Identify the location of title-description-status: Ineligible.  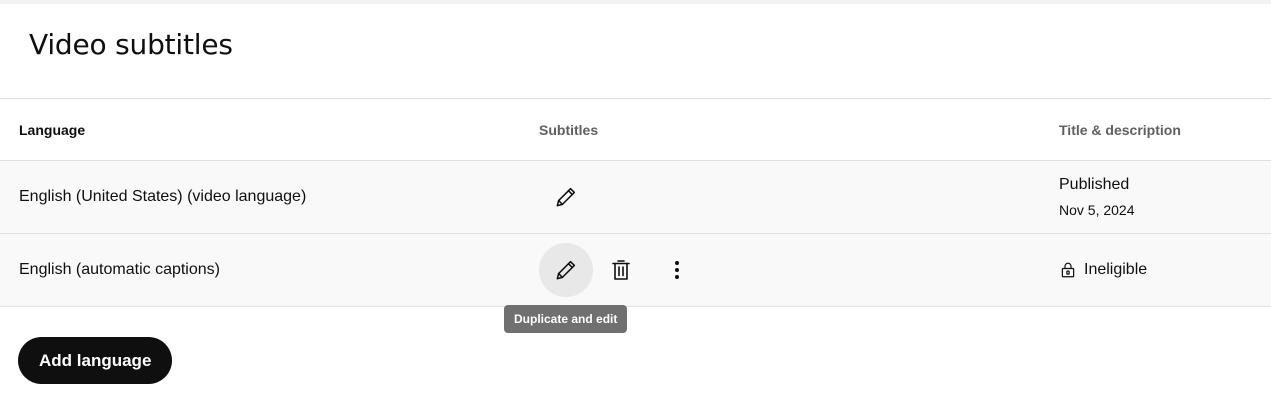
(1103, 270).